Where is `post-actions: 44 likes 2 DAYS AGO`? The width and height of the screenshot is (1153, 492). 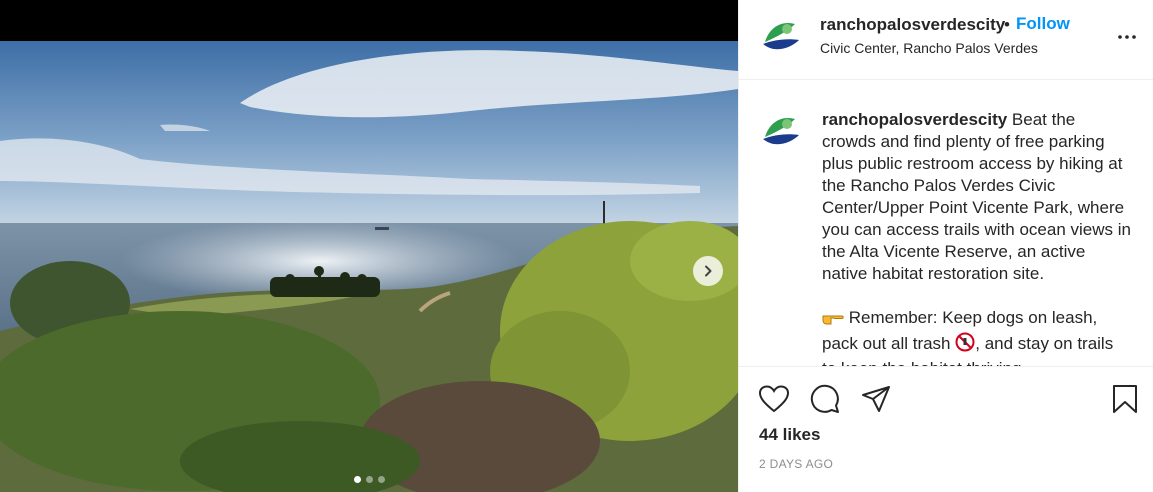 post-actions: 44 likes 2 DAYS AGO is located at coordinates (946, 429).